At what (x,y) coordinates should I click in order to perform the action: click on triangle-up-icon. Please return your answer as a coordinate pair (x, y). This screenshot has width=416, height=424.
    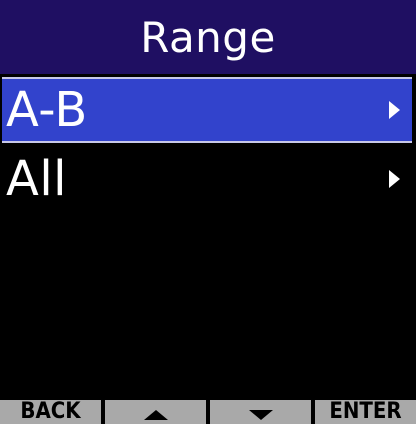
    Looking at the image, I should click on (155, 415).